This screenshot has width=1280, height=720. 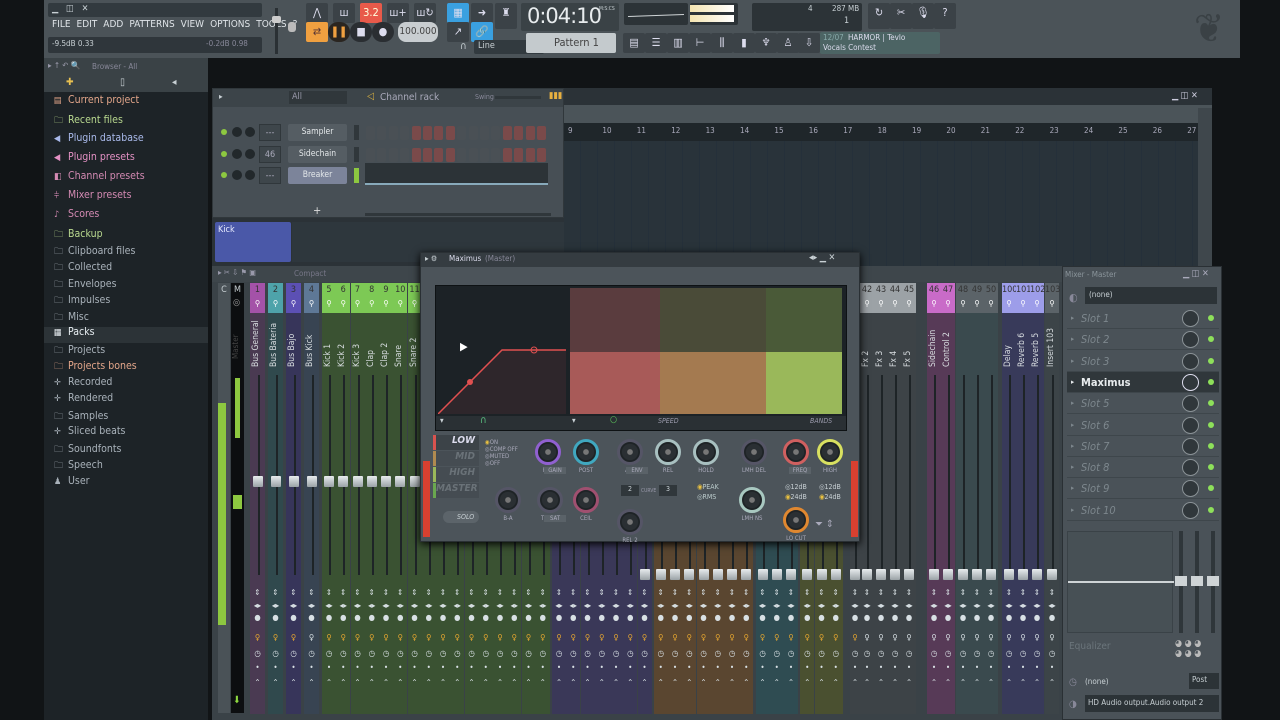 What do you see at coordinates (809, 43) in the screenshot?
I see `download-icon: ⇩` at bounding box center [809, 43].